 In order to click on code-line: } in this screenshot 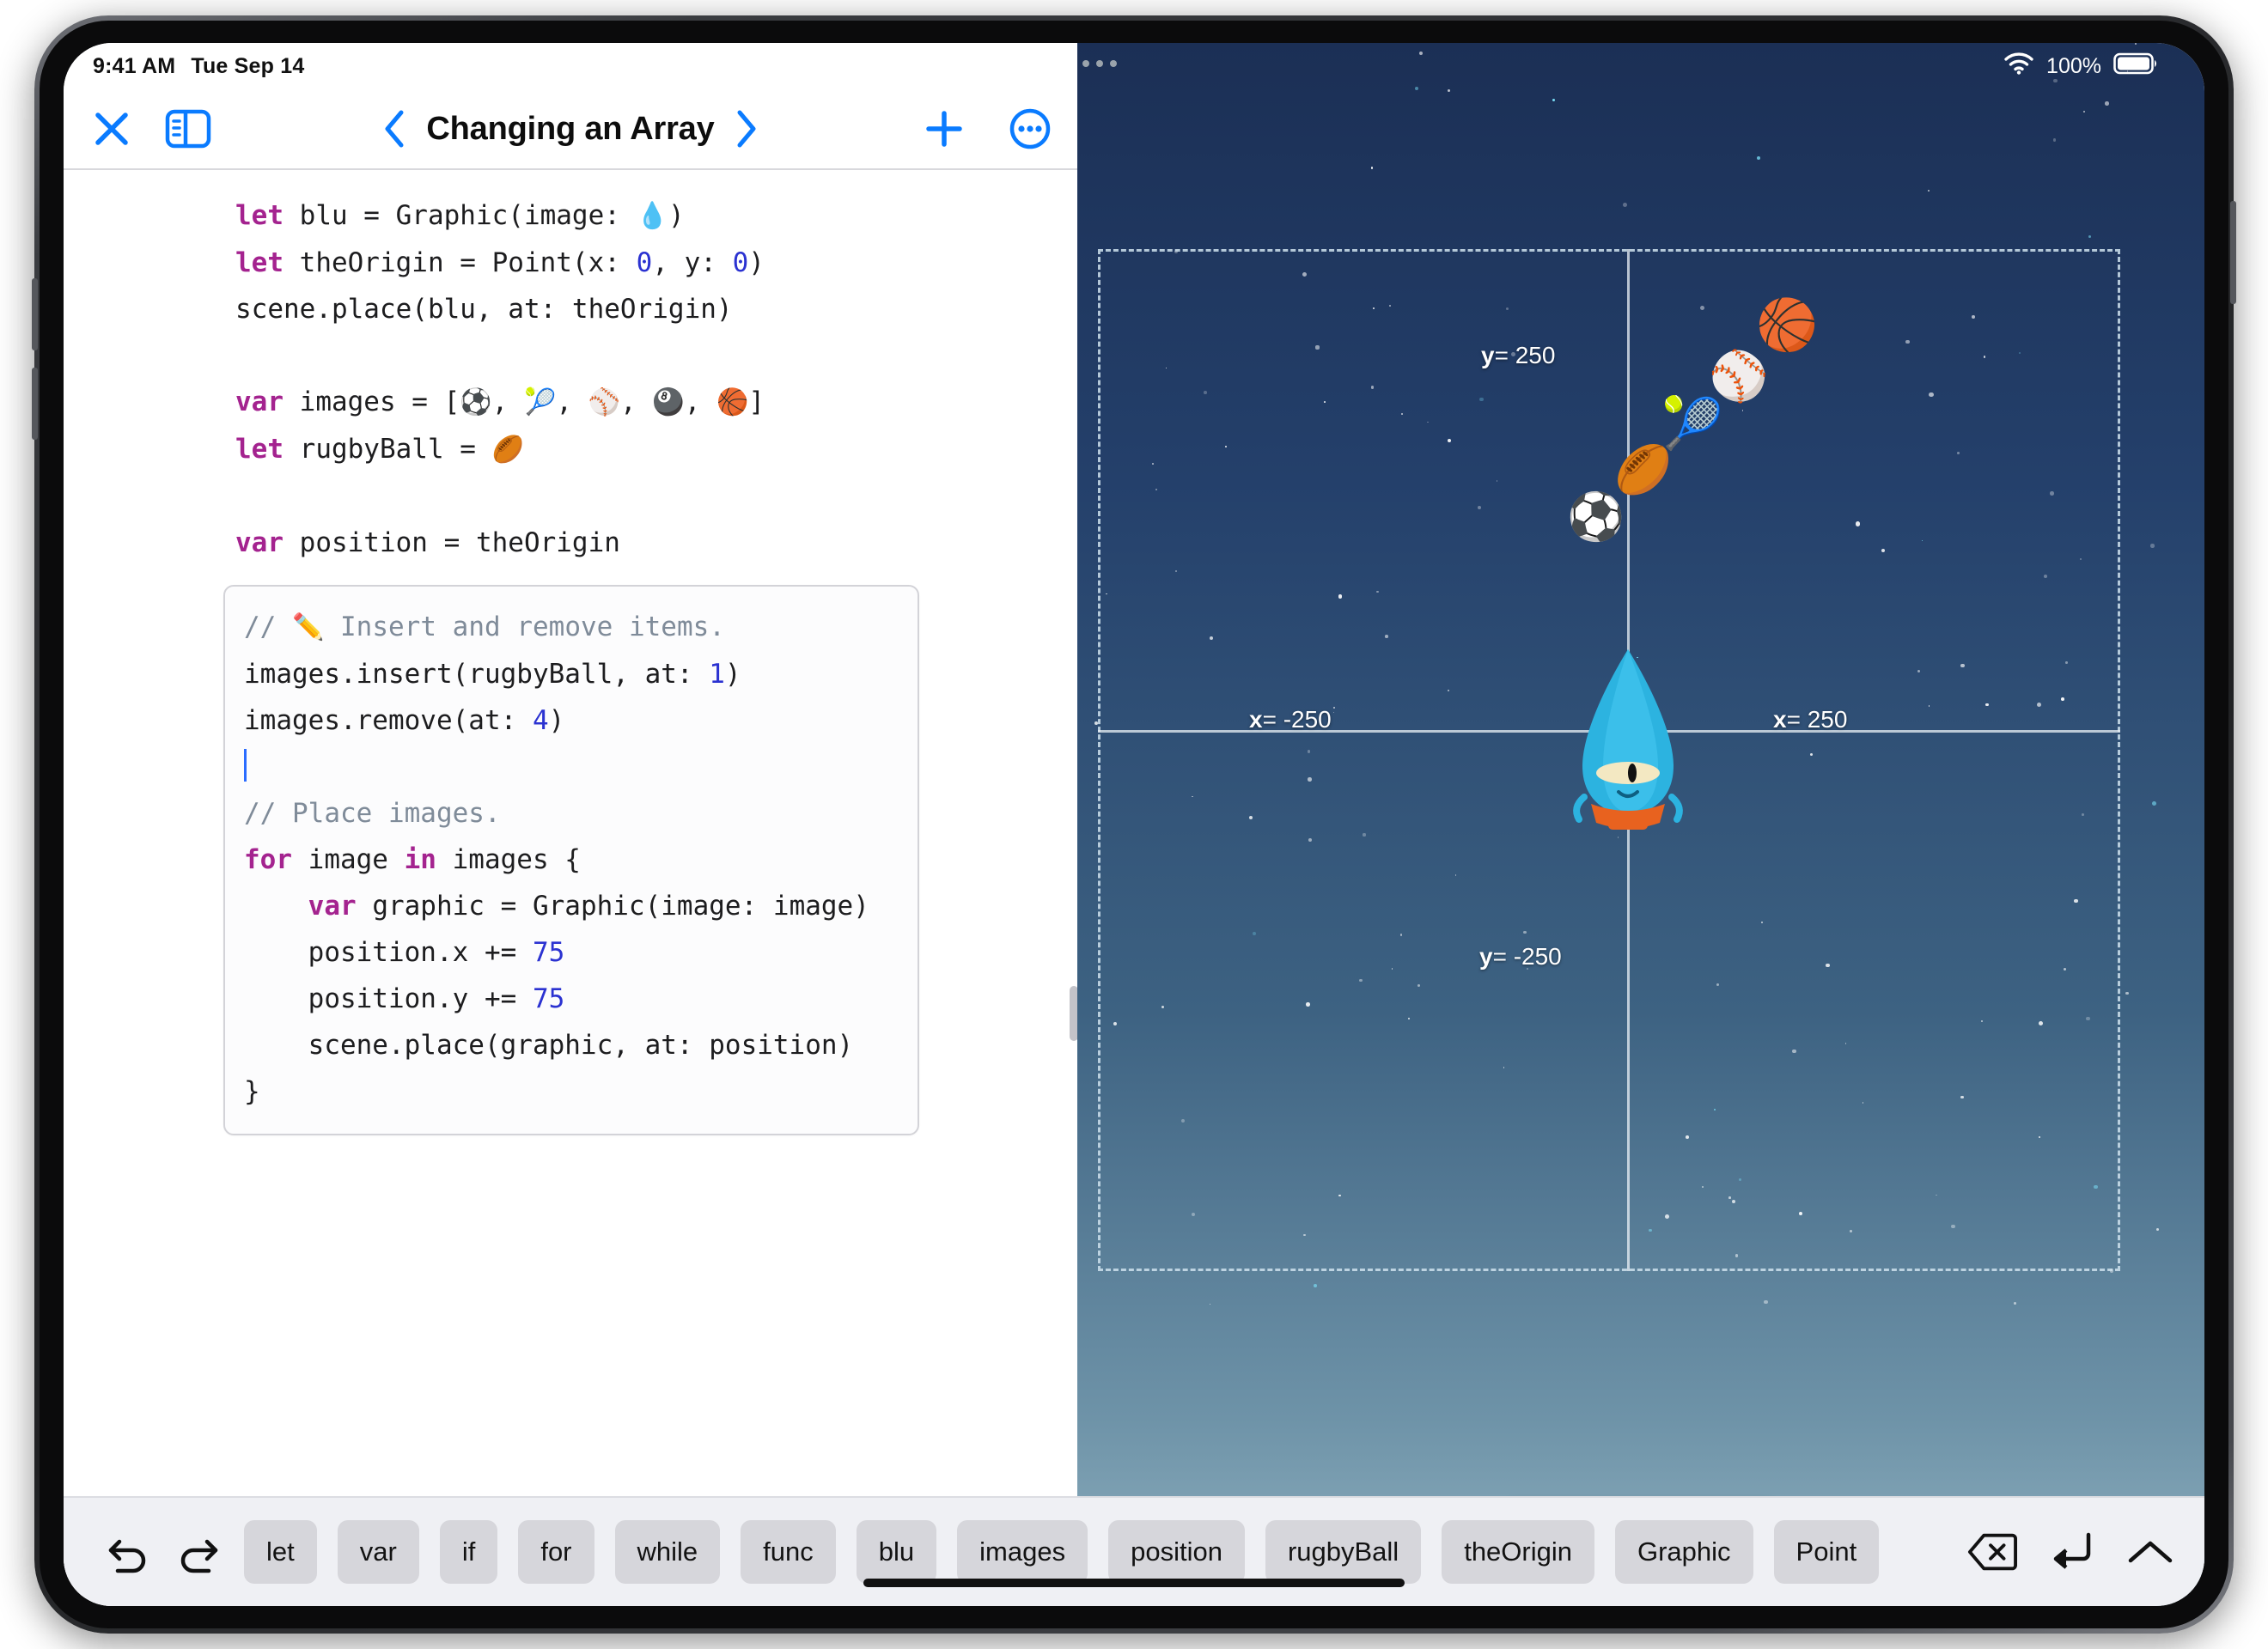, I will do `click(581, 1091)`.